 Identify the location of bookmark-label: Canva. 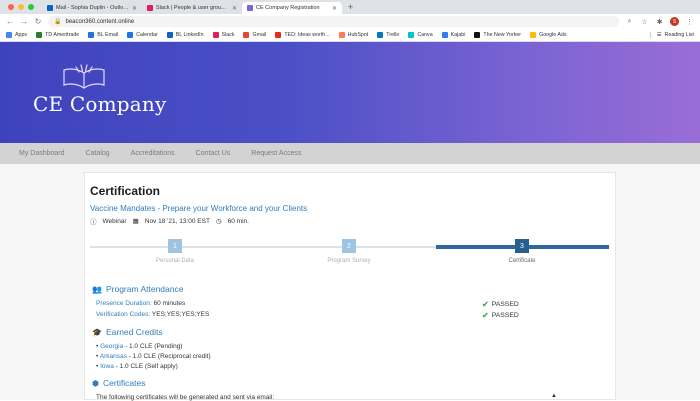
(425, 35).